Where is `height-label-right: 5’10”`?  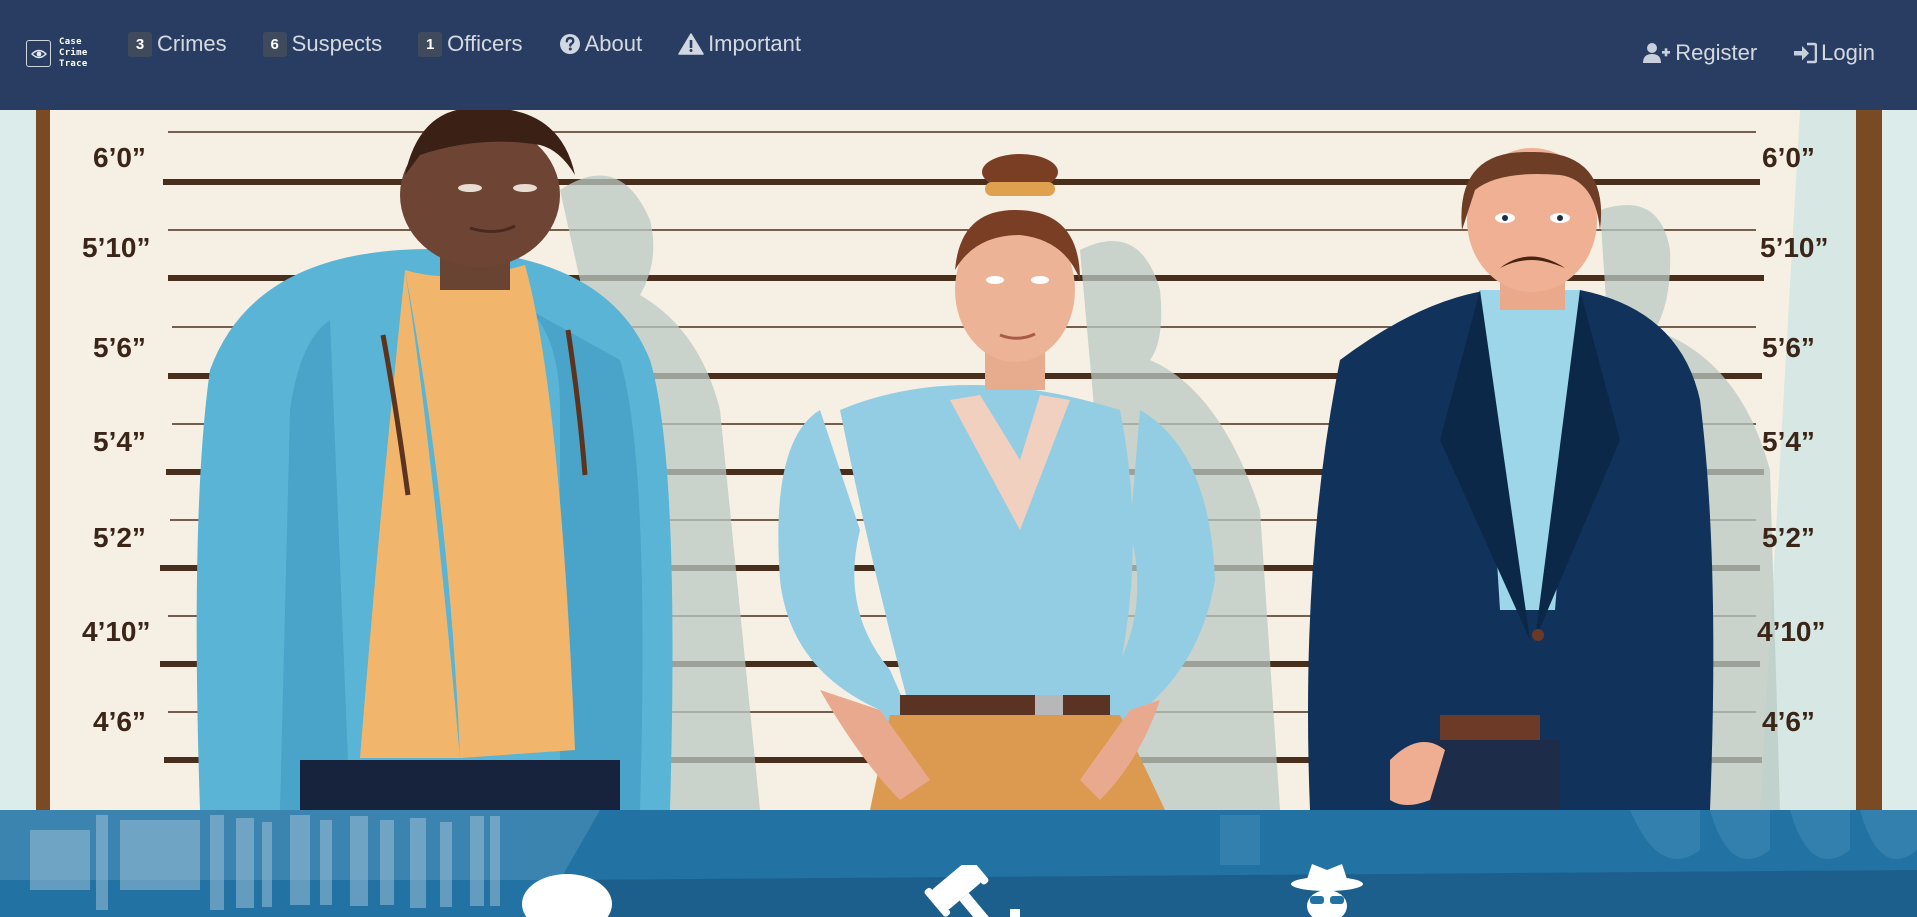 height-label-right: 5’10” is located at coordinates (1794, 247).